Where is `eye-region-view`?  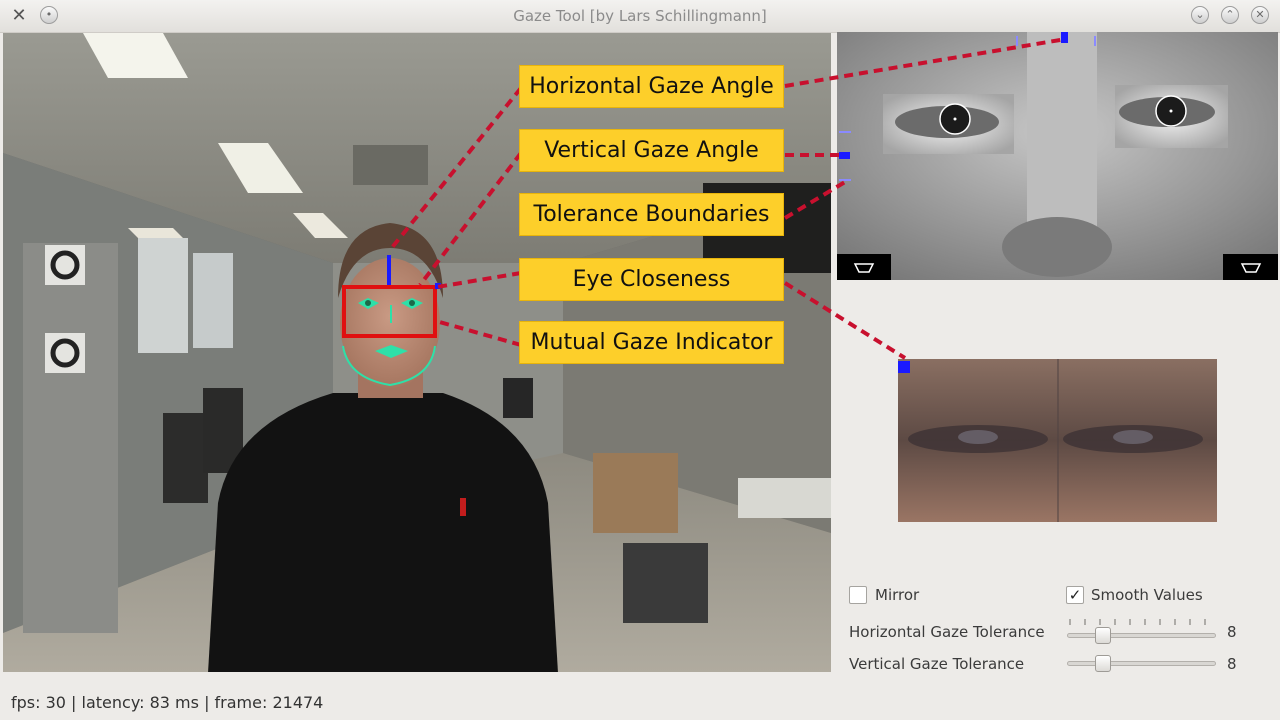 eye-region-view is located at coordinates (1057, 156).